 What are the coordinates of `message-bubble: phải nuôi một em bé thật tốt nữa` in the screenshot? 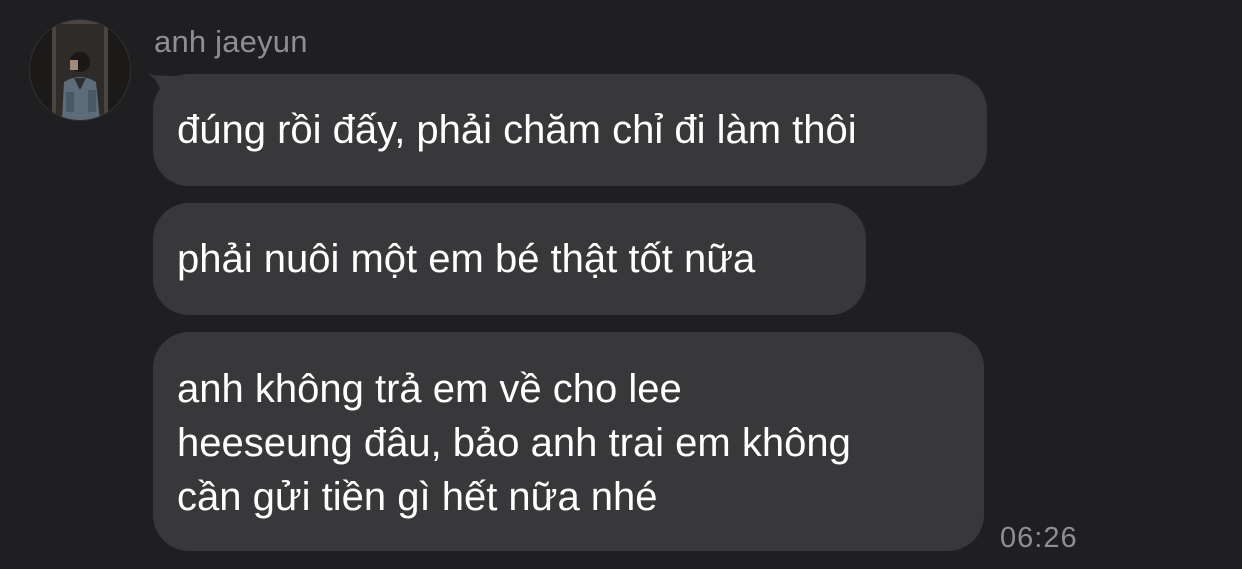 It's located at (509, 259).